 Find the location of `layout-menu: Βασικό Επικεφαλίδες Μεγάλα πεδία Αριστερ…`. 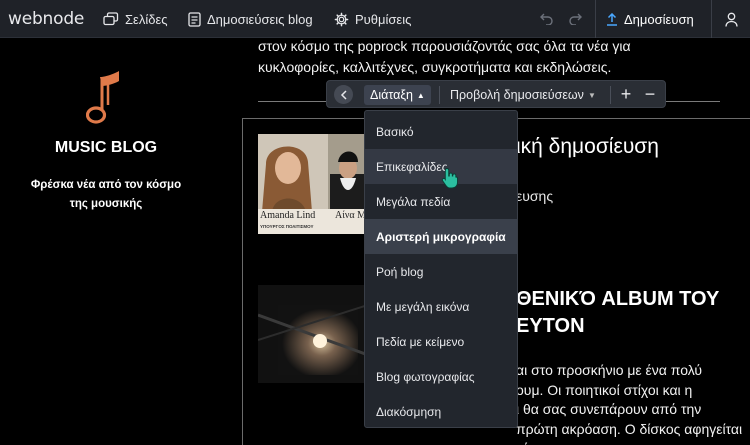

layout-menu: Βασικό Επικεφαλίδες Μεγάλα πεδία Αριστερ… is located at coordinates (441, 269).